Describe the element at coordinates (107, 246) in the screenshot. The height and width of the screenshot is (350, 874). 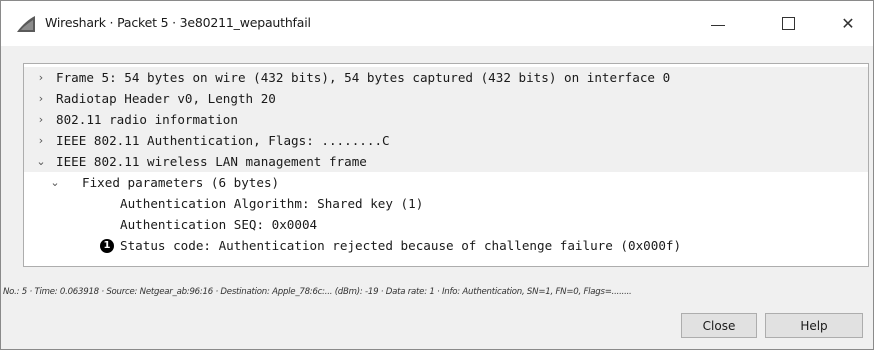
I see `callout-number-icon: 1` at that location.